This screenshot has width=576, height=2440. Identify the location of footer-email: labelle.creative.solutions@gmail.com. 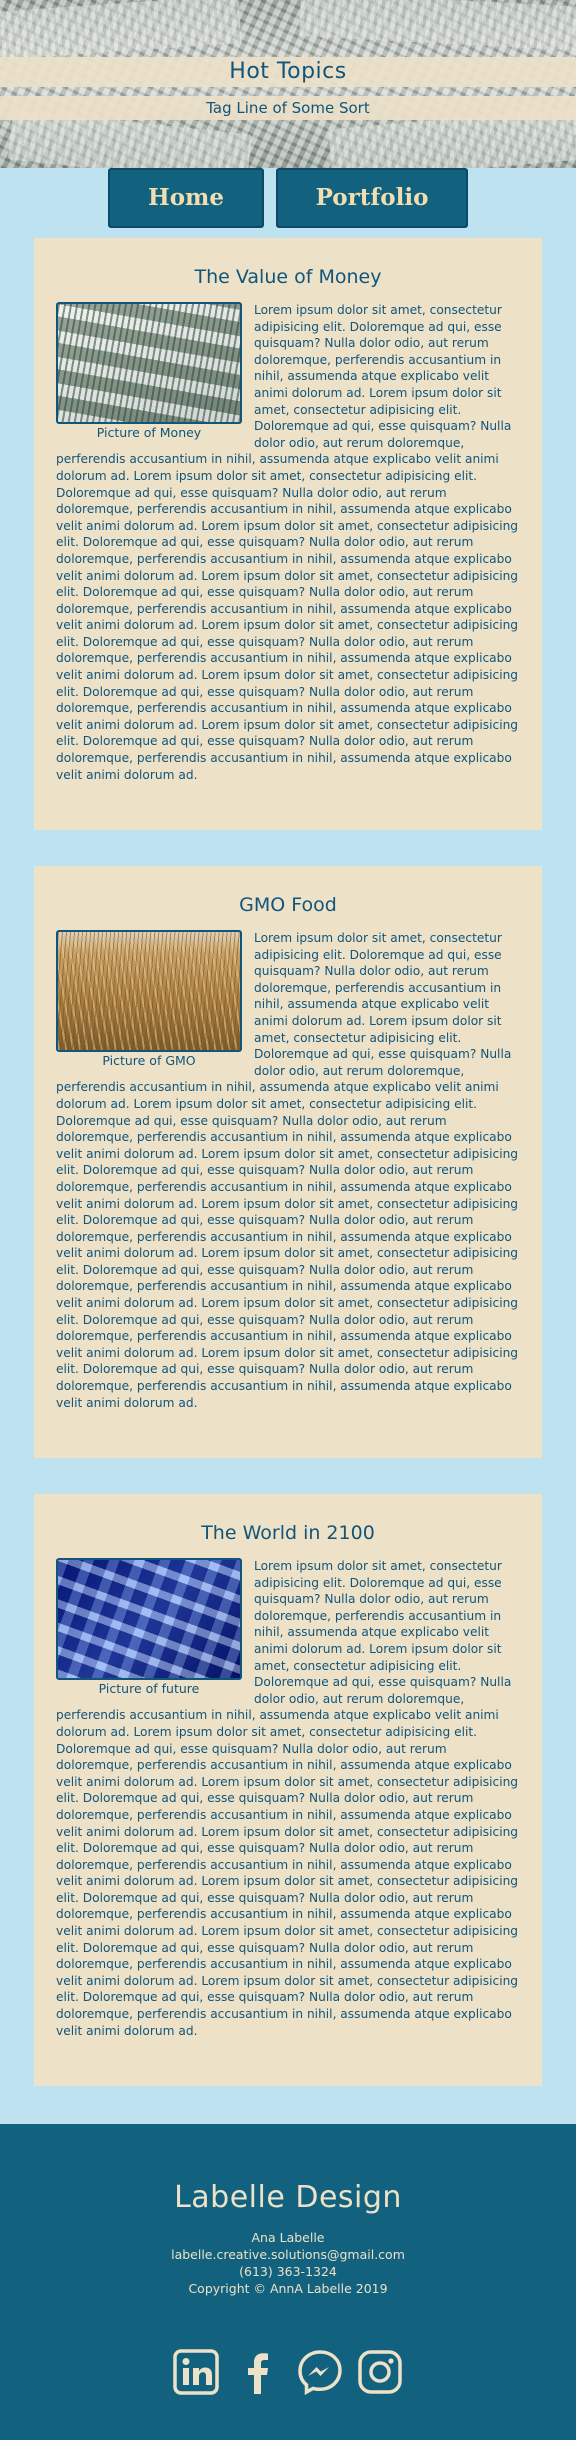
(288, 2254).